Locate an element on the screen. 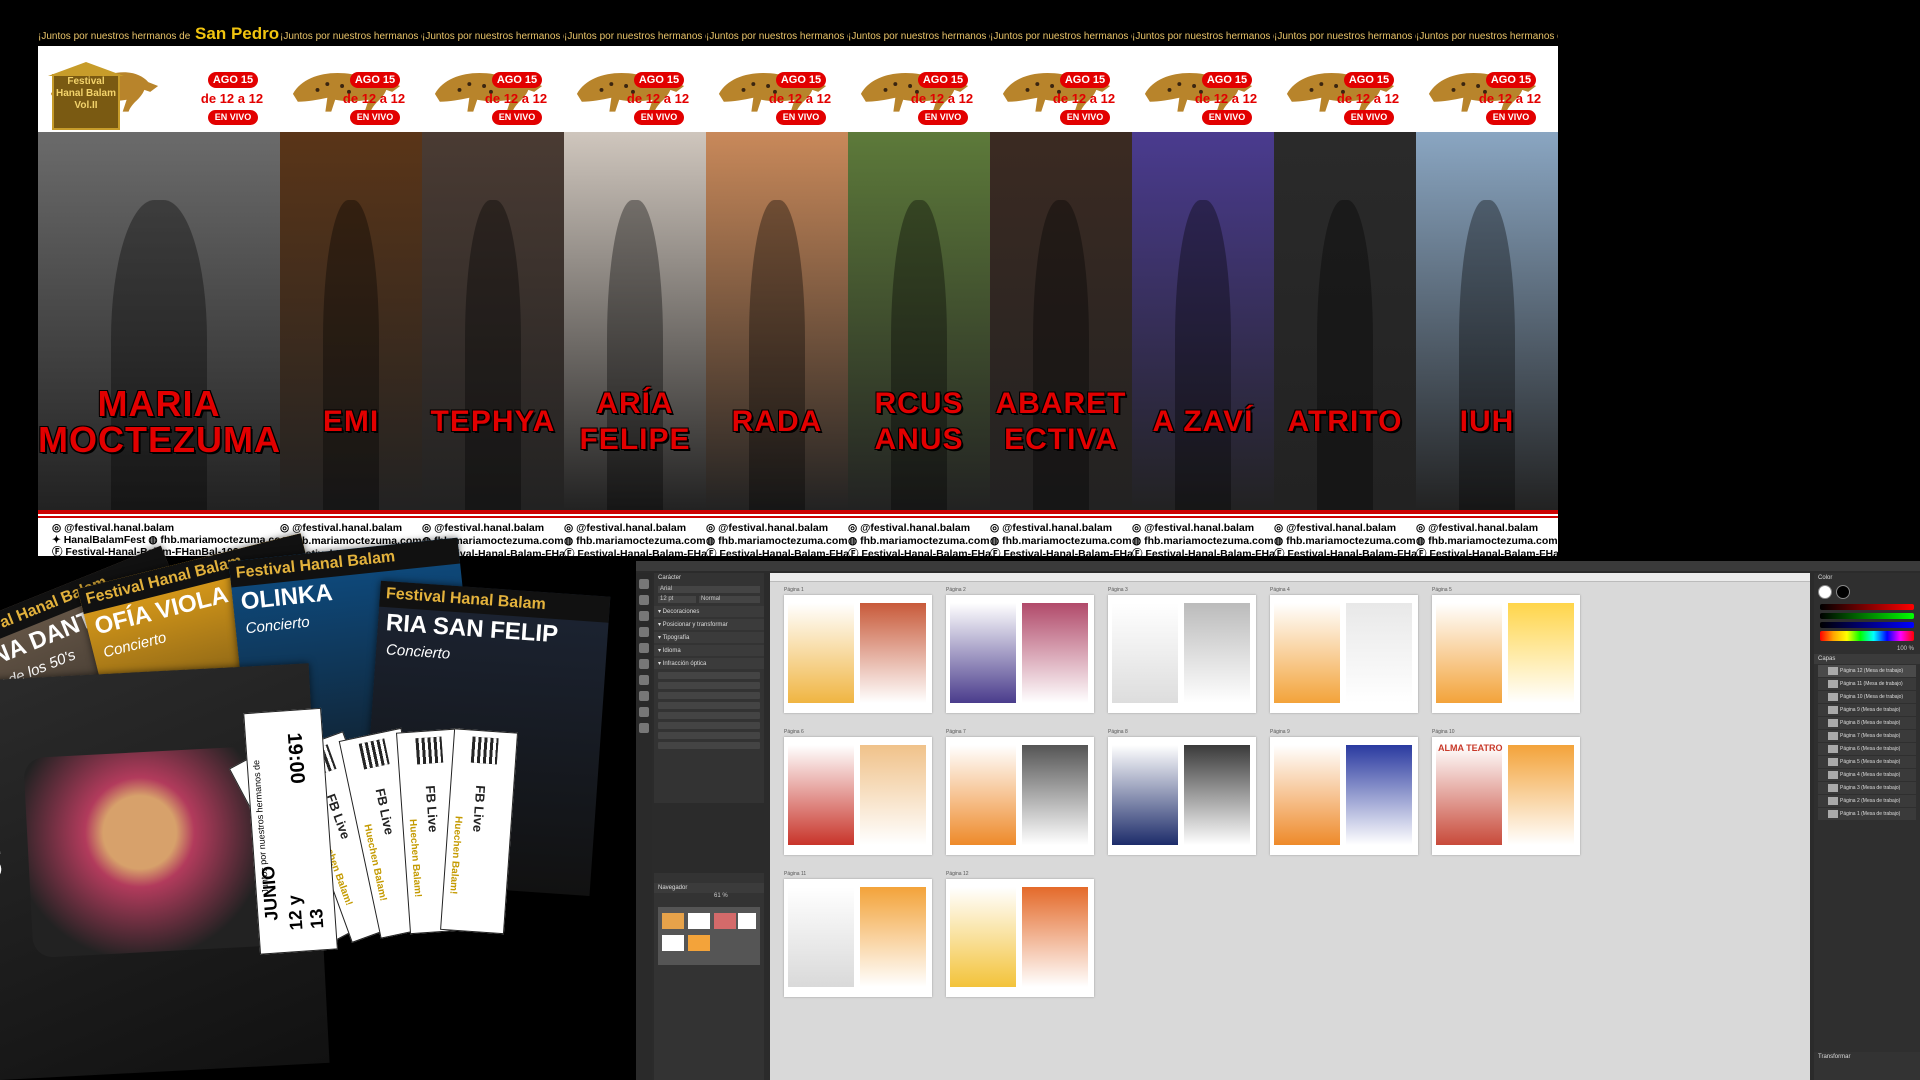 The height and width of the screenshot is (1080, 1920). green-slider is located at coordinates (1867, 616).